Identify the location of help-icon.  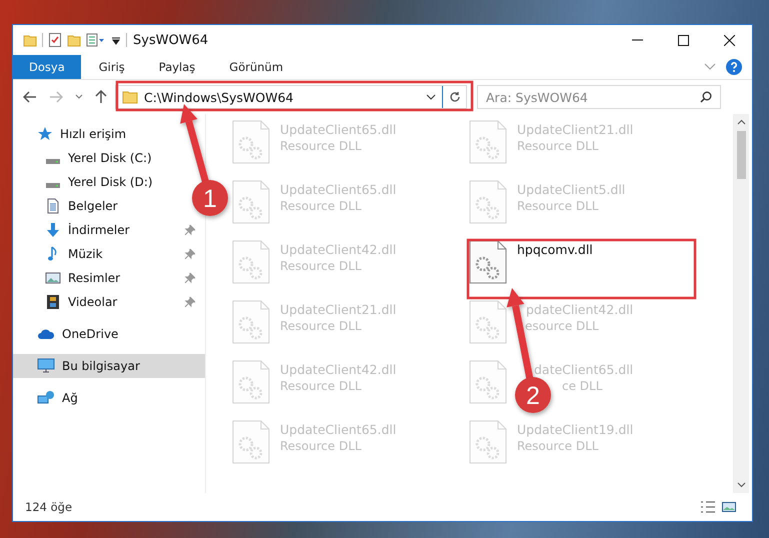
(734, 67).